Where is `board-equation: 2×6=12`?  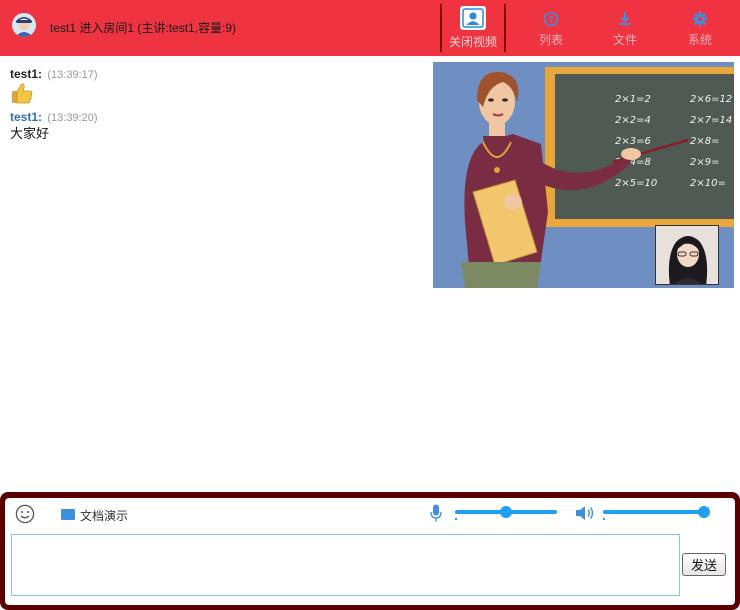
board-equation: 2×6=12 is located at coordinates (711, 99).